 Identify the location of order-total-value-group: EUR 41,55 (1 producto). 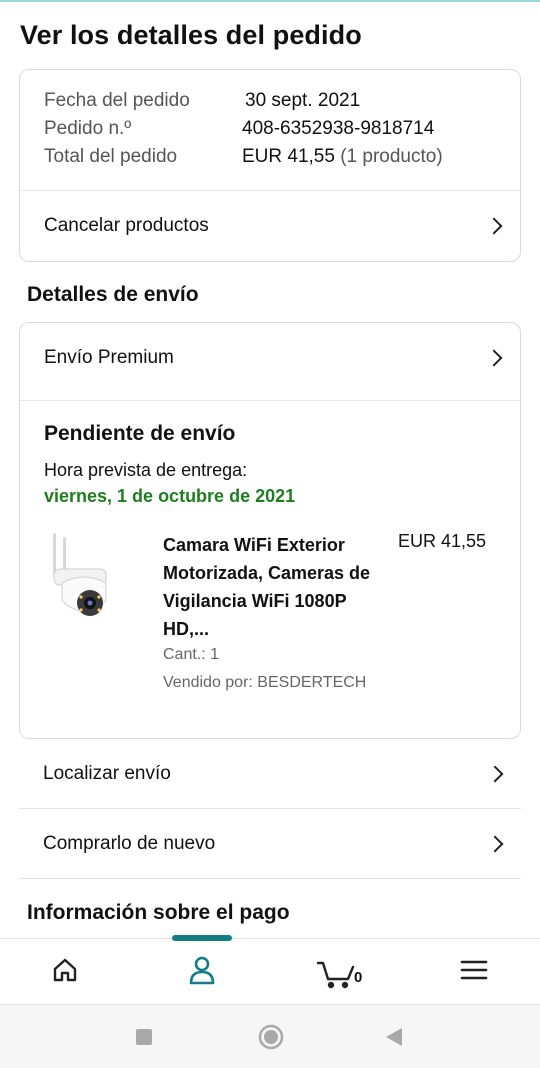
(342, 157).